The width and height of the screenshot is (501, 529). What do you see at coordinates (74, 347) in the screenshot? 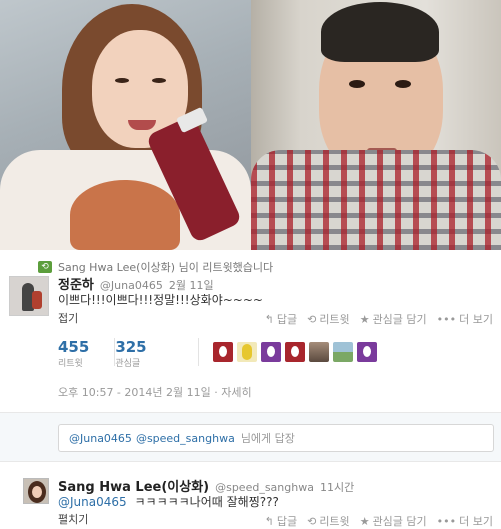
I see `retweet-count: 455` at bounding box center [74, 347].